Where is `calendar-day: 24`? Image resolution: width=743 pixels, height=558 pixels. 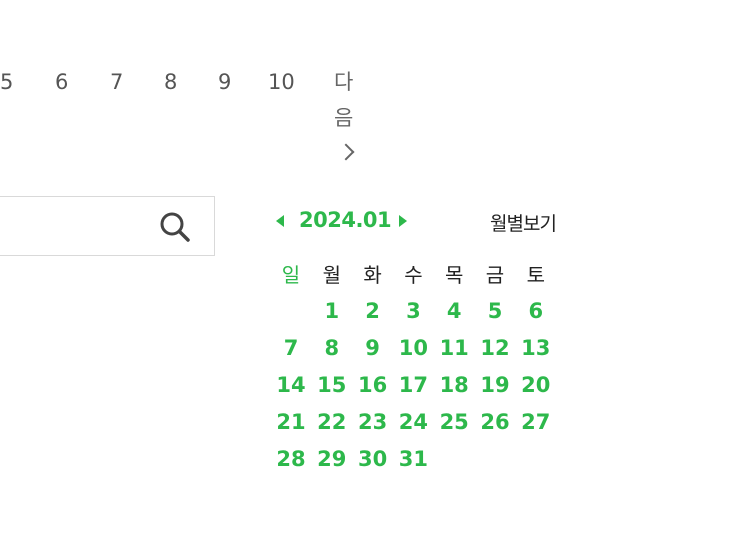
calendar-day: 24 is located at coordinates (413, 422).